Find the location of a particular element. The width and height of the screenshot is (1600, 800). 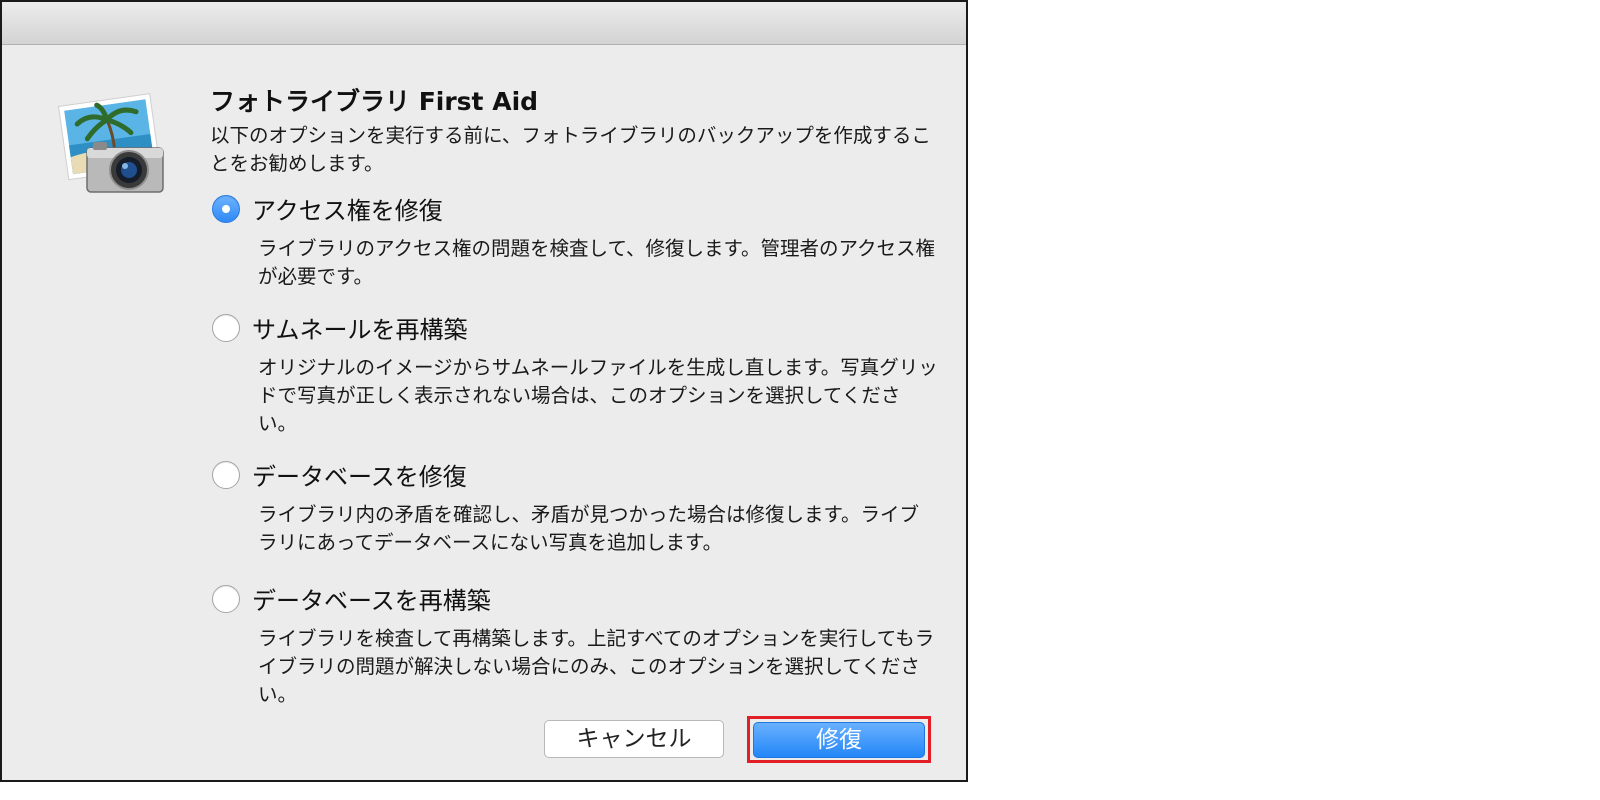

option-label: データベースを再構築 is located at coordinates (371, 598).